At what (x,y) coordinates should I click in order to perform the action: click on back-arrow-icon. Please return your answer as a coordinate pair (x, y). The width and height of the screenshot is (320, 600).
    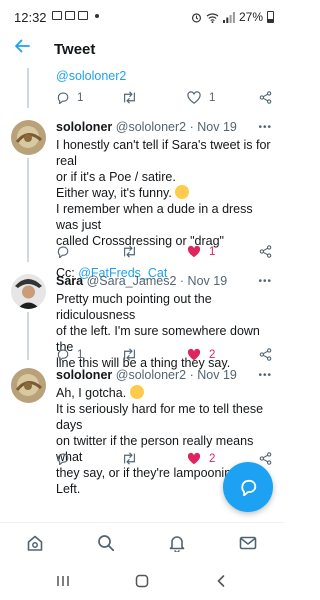
    Looking at the image, I should click on (22, 46).